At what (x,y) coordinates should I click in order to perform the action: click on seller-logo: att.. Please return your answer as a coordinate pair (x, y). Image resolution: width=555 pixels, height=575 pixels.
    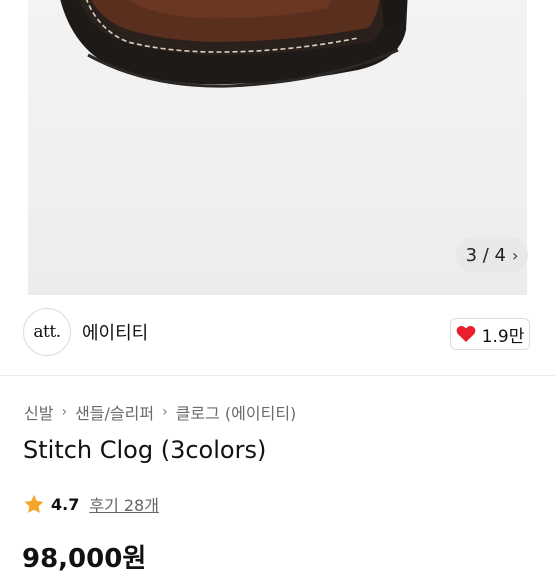
    Looking at the image, I should click on (47, 332).